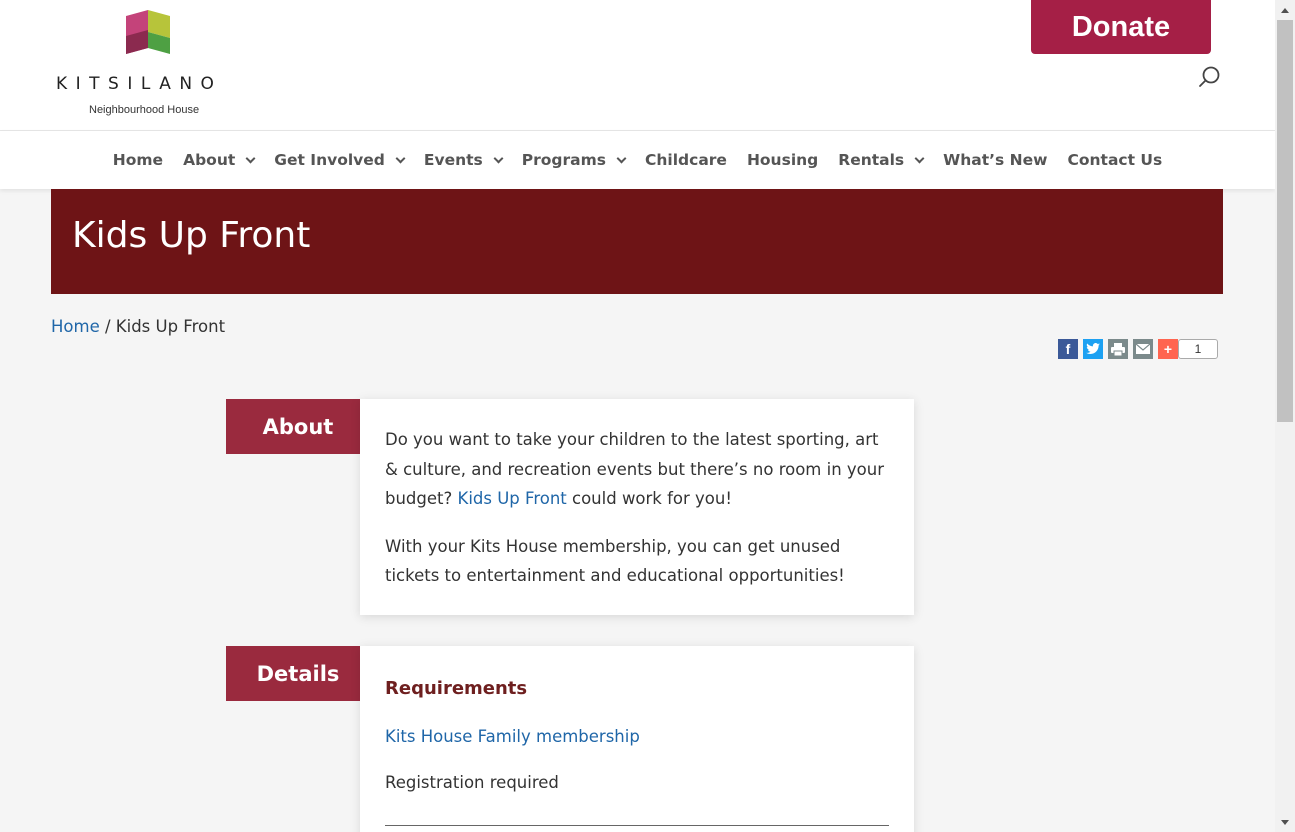  What do you see at coordinates (1068, 349) in the screenshot?
I see `facebook-icon: f` at bounding box center [1068, 349].